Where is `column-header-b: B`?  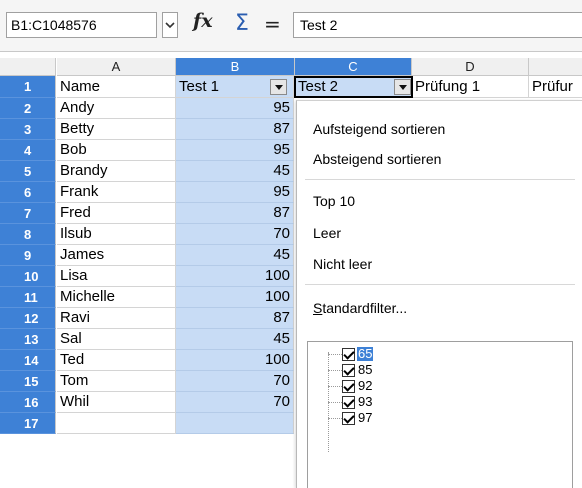 column-header-b: B is located at coordinates (235, 67).